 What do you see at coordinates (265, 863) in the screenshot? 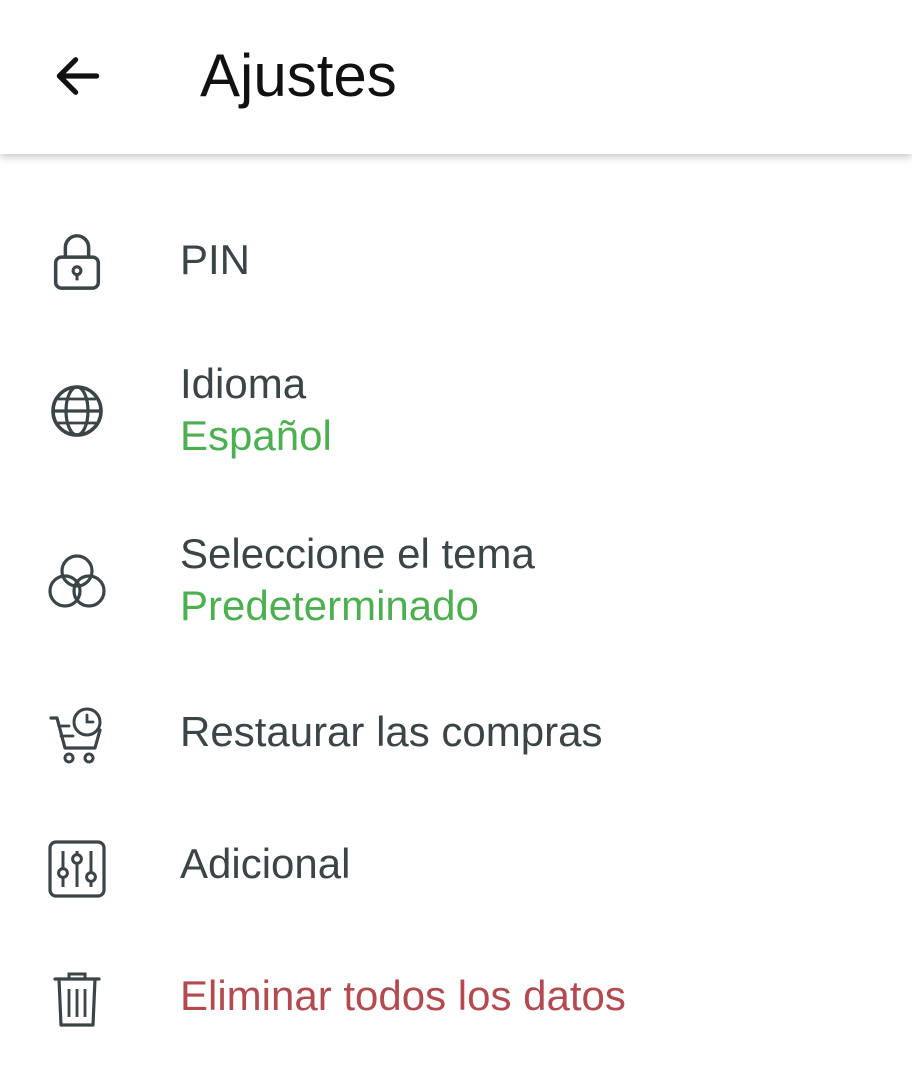
I see `setting-additional-label: Adicional` at bounding box center [265, 863].